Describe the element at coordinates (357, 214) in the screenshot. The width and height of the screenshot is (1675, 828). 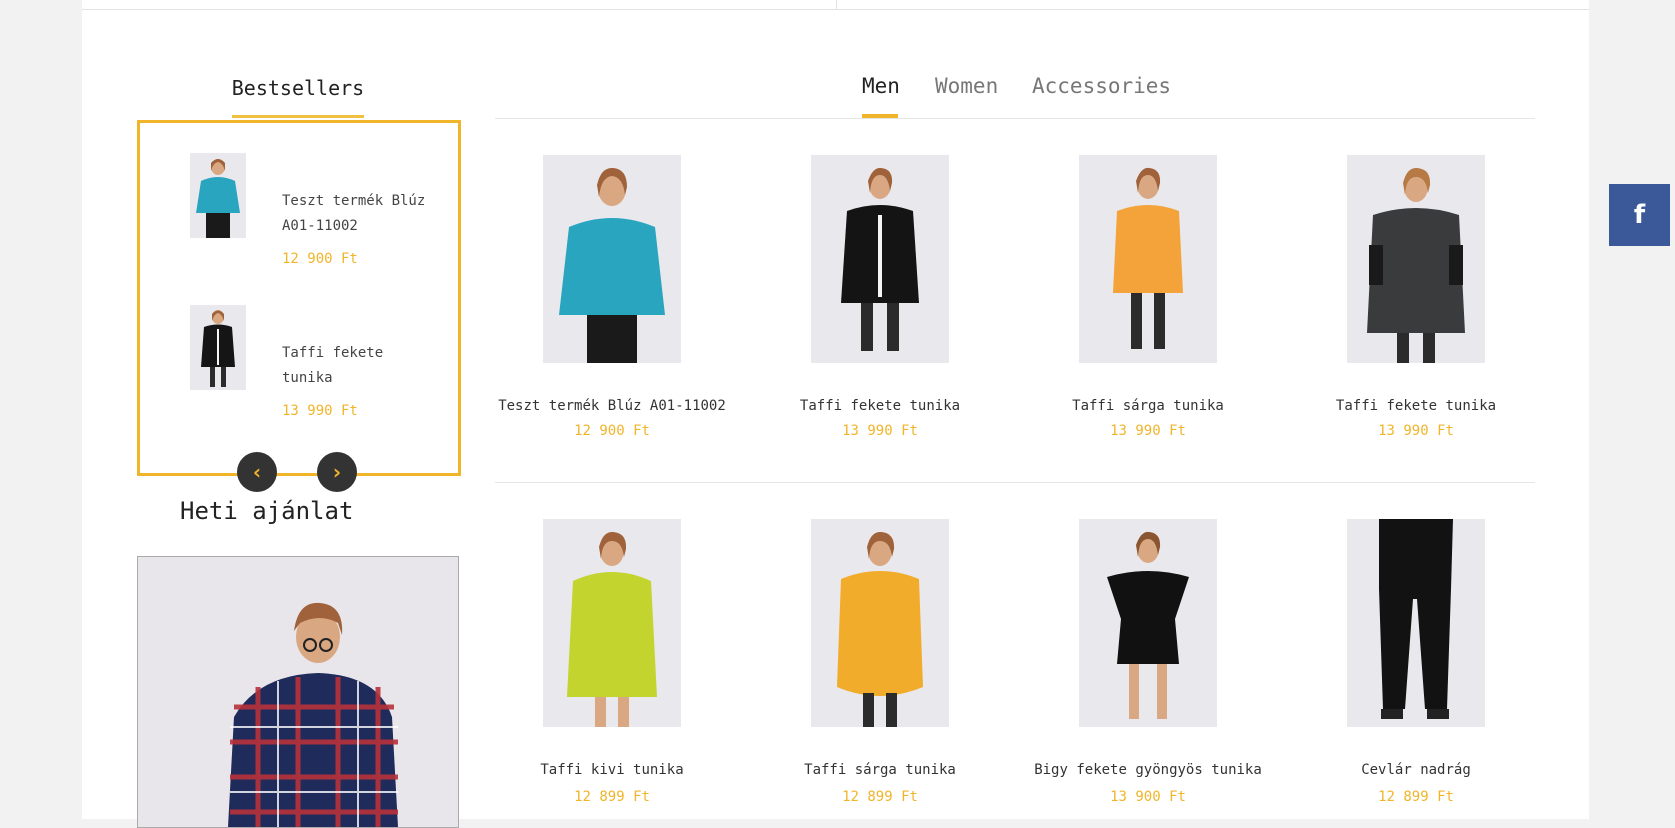
I see `bestseller-name: Teszt termék Blúz A01-11002` at that location.